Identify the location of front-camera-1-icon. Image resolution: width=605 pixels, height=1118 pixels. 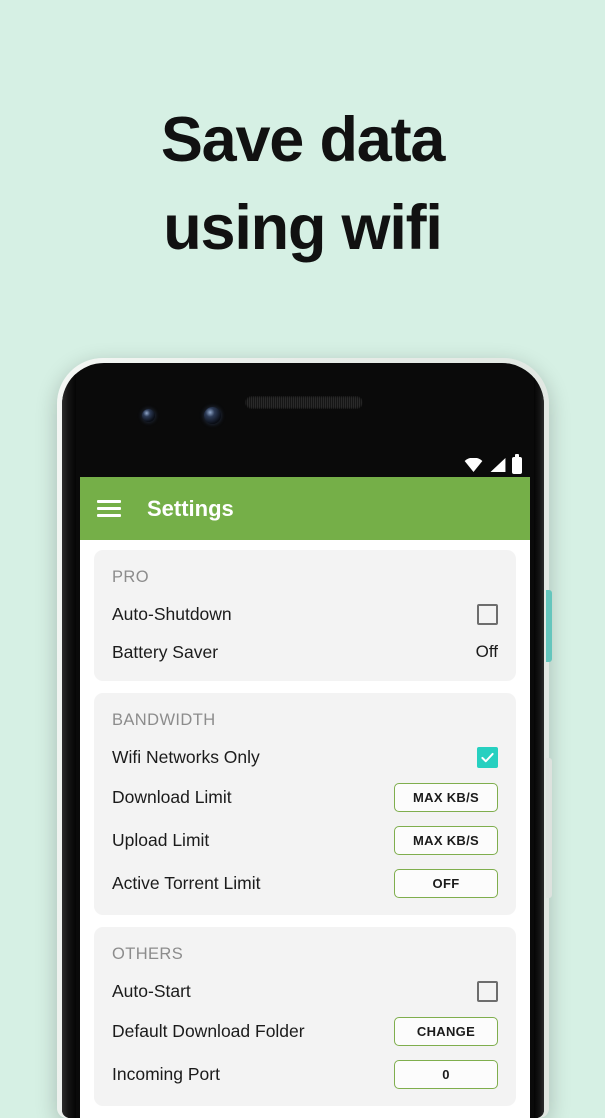
(148, 415).